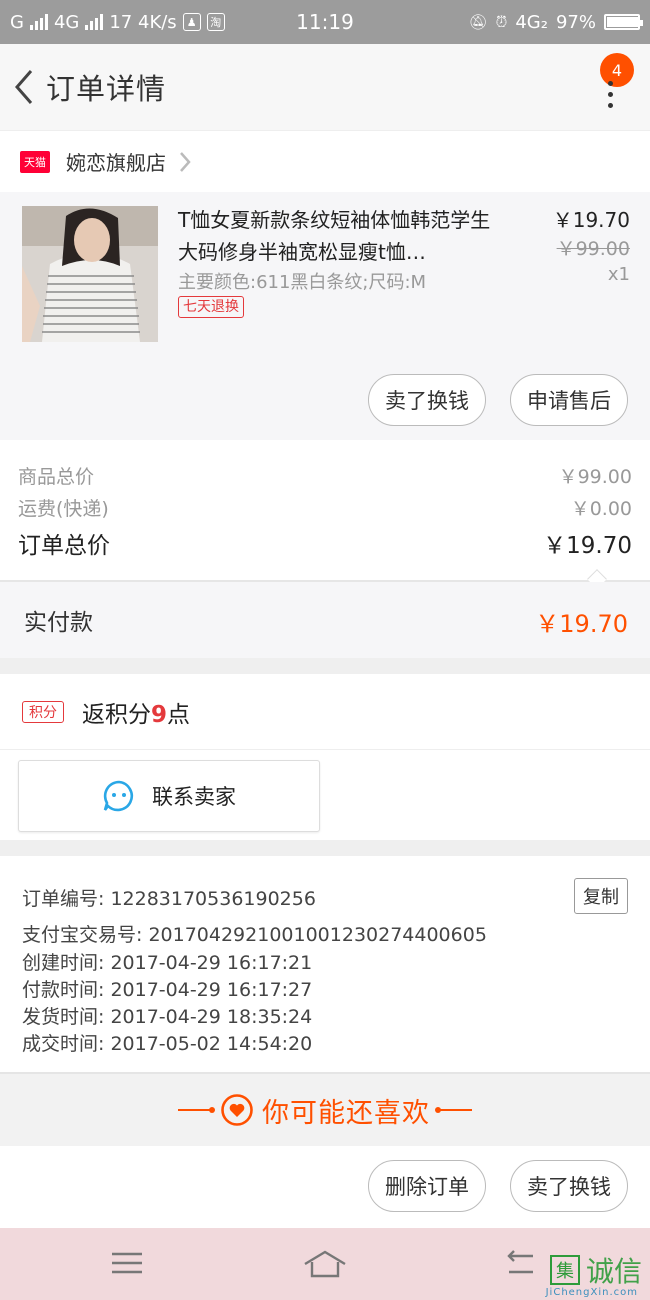 The width and height of the screenshot is (650, 1300). Describe the element at coordinates (531, 22) in the screenshot. I see `network-label-2: 4G₂` at that location.